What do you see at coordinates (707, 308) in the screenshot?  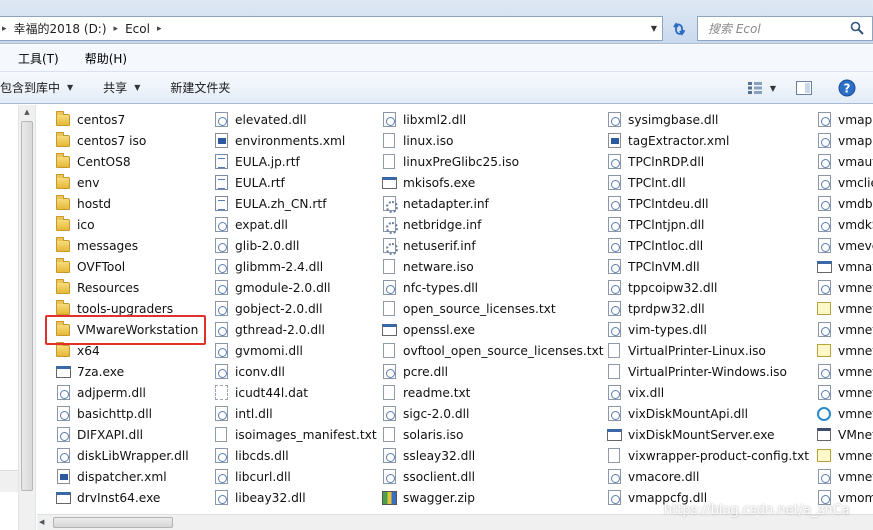 I see `file-item: tprdpw32.dll` at bounding box center [707, 308].